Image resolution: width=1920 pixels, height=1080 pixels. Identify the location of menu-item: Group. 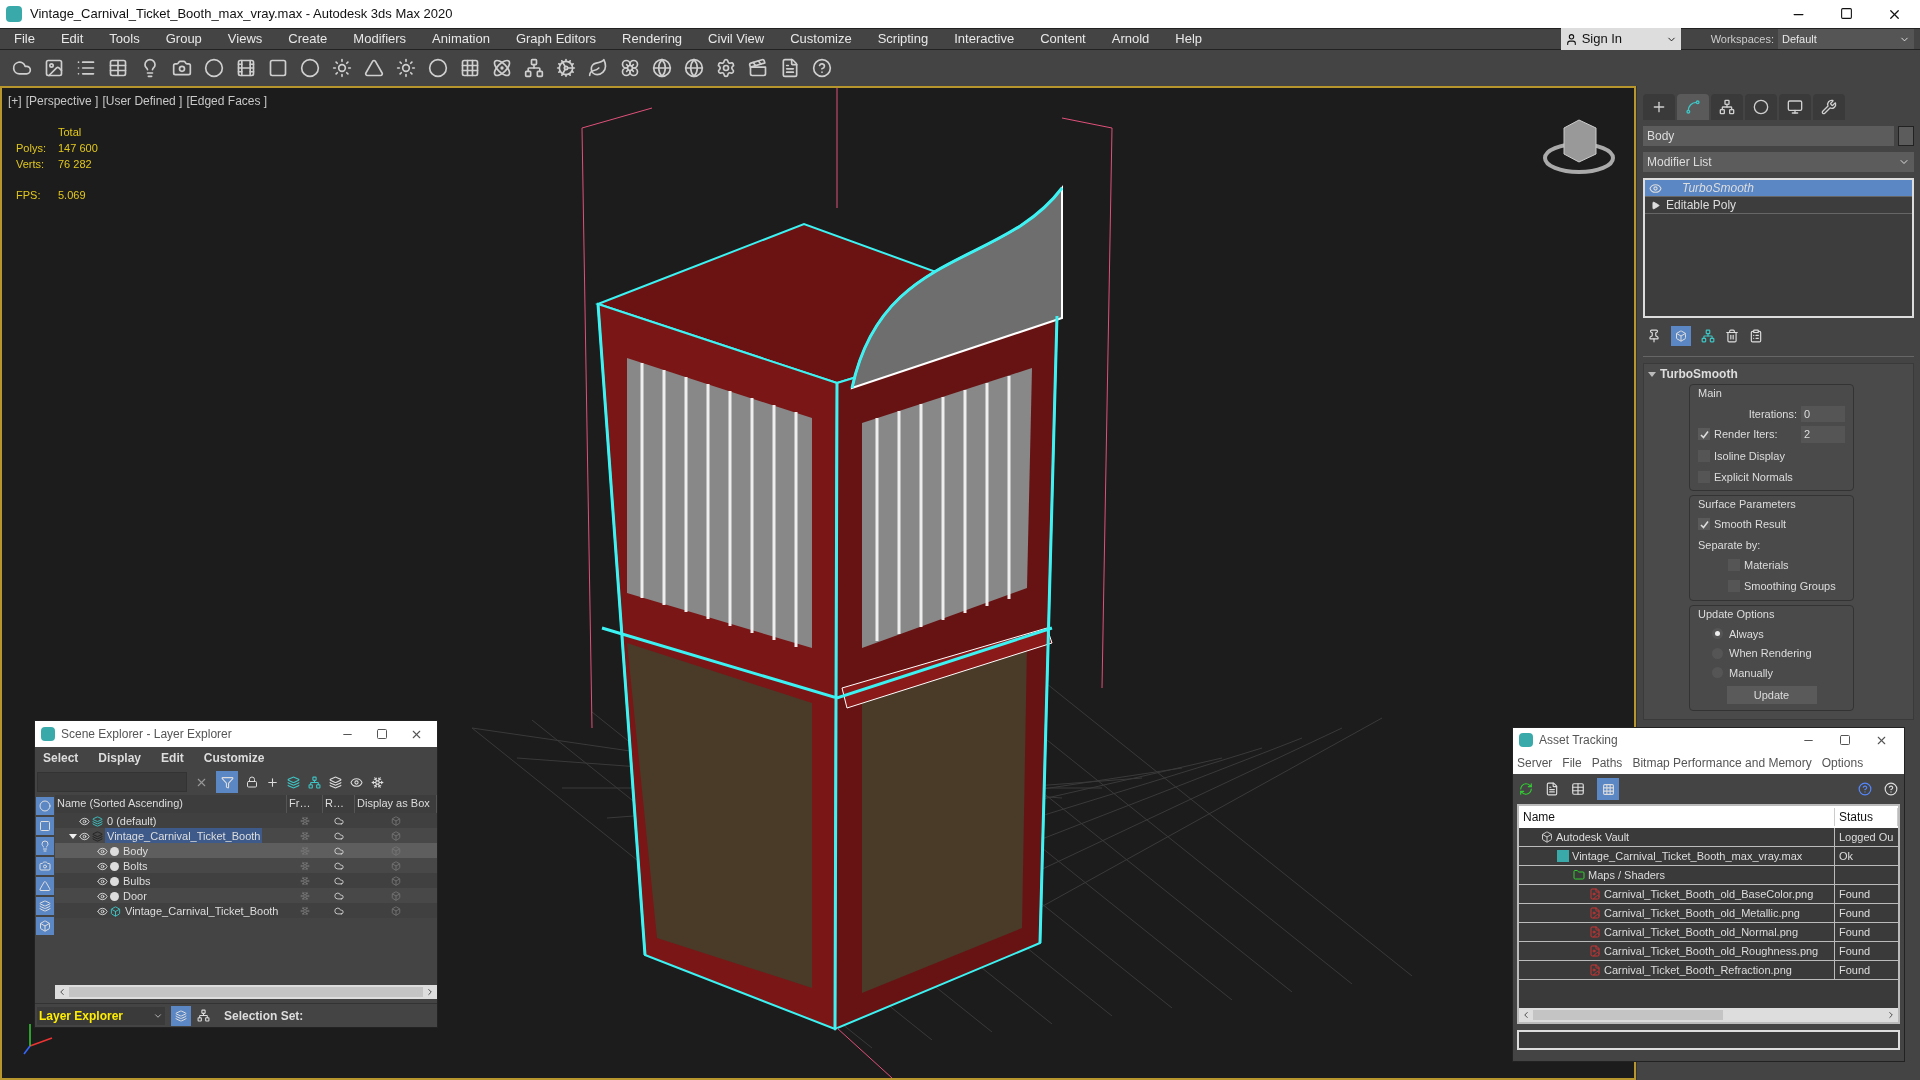
(183, 39).